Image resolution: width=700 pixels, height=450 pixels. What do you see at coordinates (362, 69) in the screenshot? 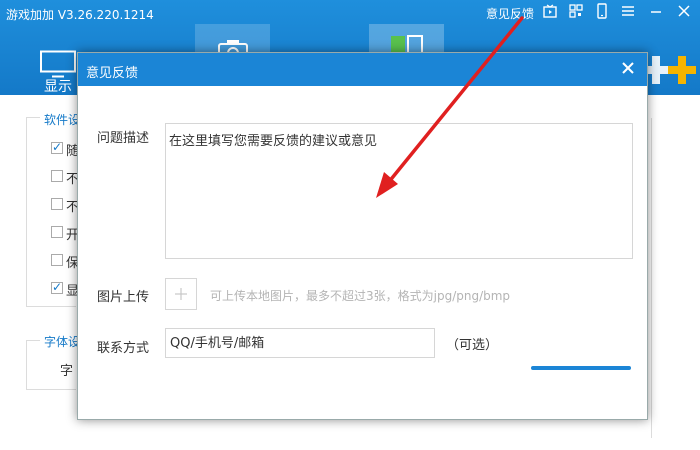
I see `feedback-dialog-header: 意见反馈` at bounding box center [362, 69].